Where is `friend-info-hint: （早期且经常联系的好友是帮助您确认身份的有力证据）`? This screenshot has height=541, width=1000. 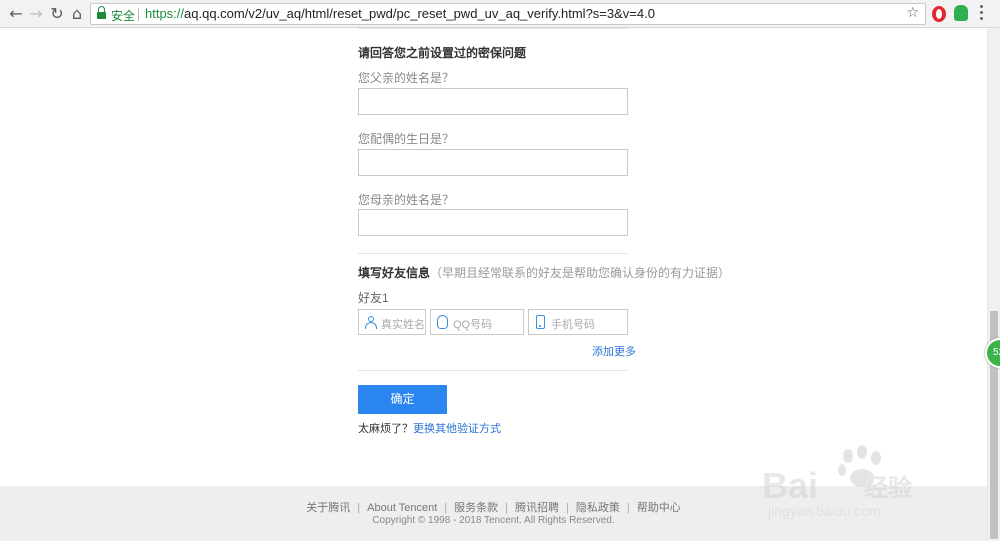
friend-info-hint: （早期且经常联系的好友是帮助您确认身份的有力证据） is located at coordinates (580, 273).